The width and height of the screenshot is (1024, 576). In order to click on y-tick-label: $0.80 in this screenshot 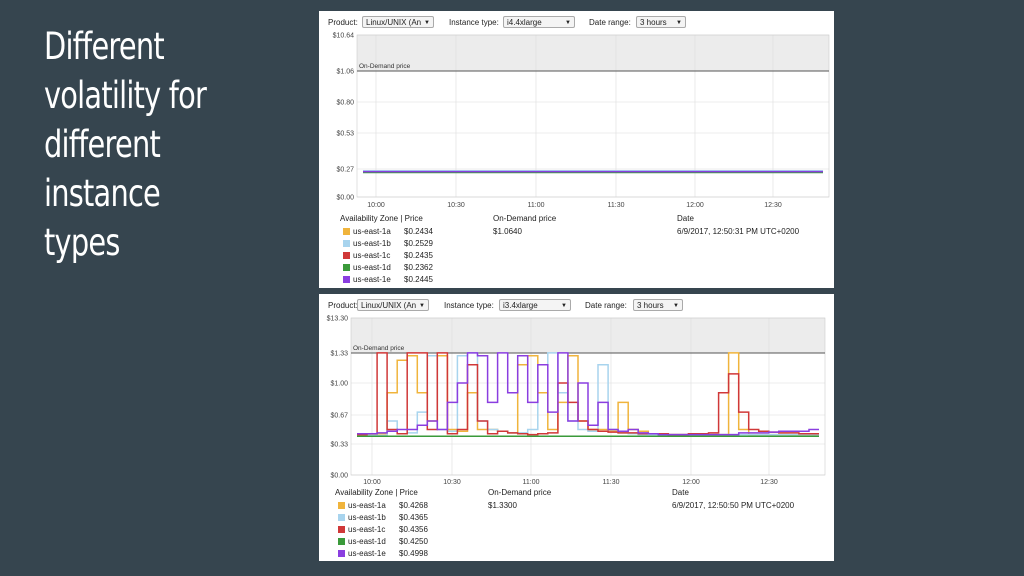, I will do `click(345, 103)`.